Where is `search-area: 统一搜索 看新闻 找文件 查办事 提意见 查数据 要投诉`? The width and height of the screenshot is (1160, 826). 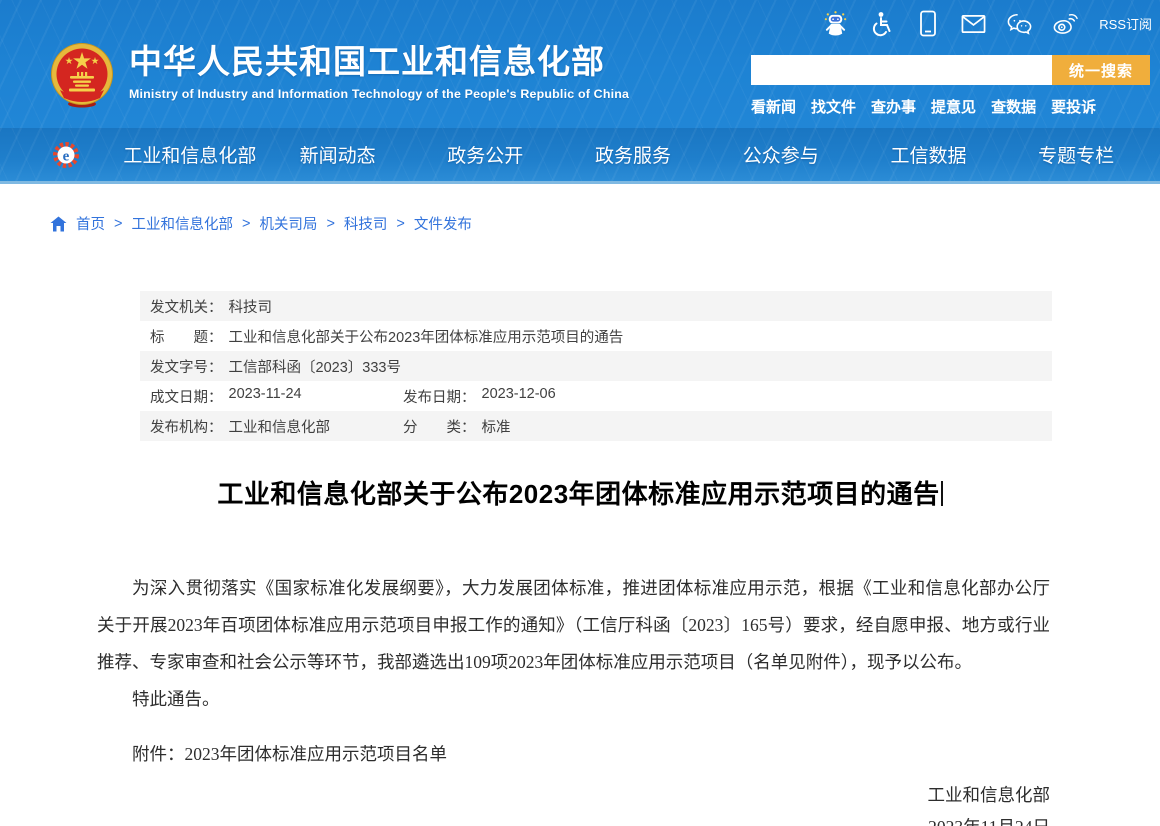
search-area: 统一搜索 看新闻 找文件 查办事 提意见 查数据 要投诉 is located at coordinates (950, 86).